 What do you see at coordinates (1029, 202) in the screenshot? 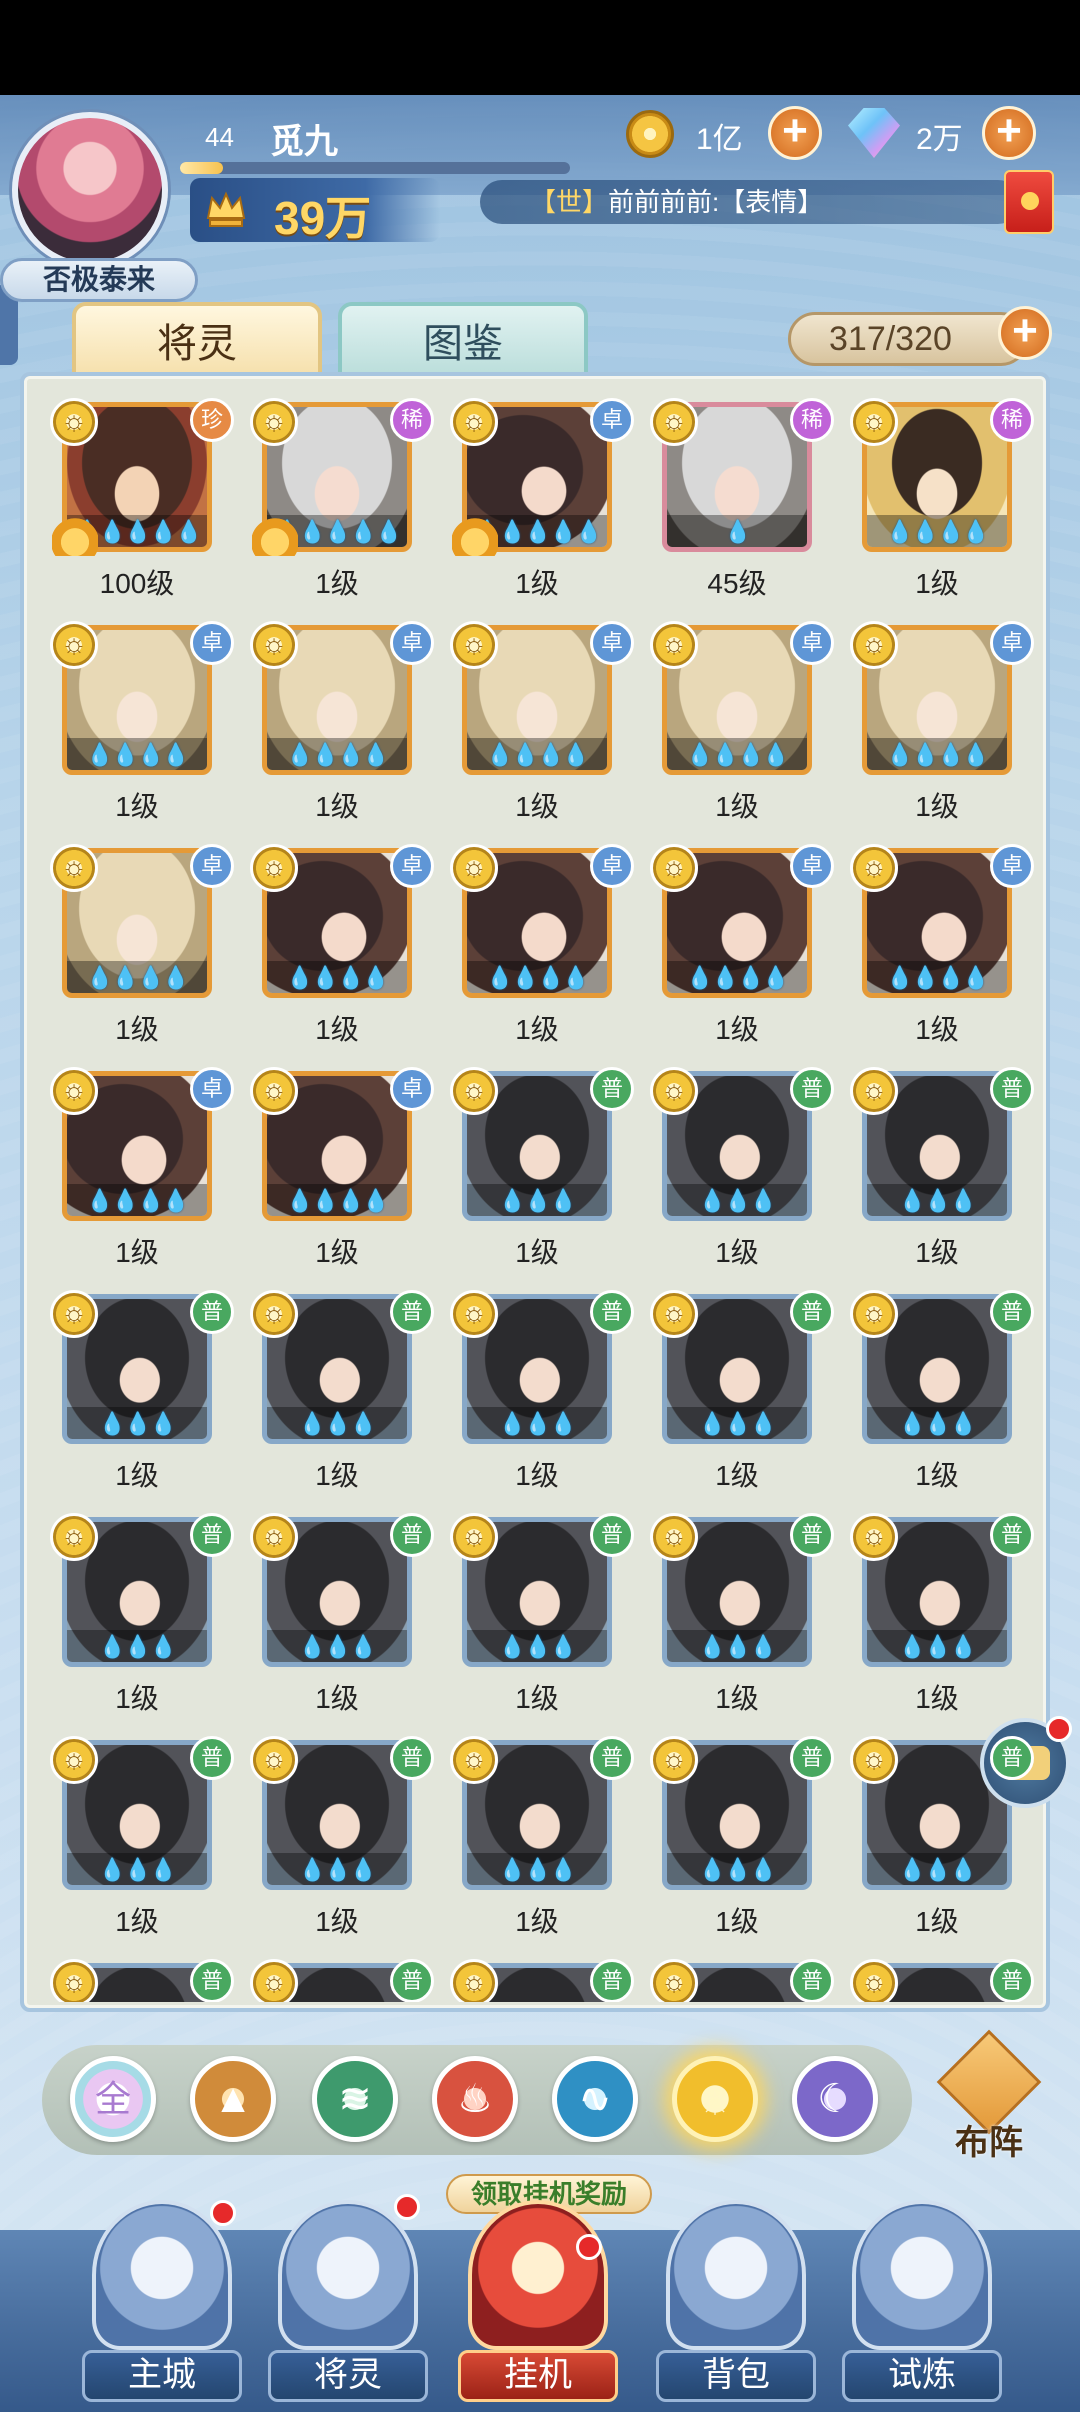
I see `red-envelope-icon` at bounding box center [1029, 202].